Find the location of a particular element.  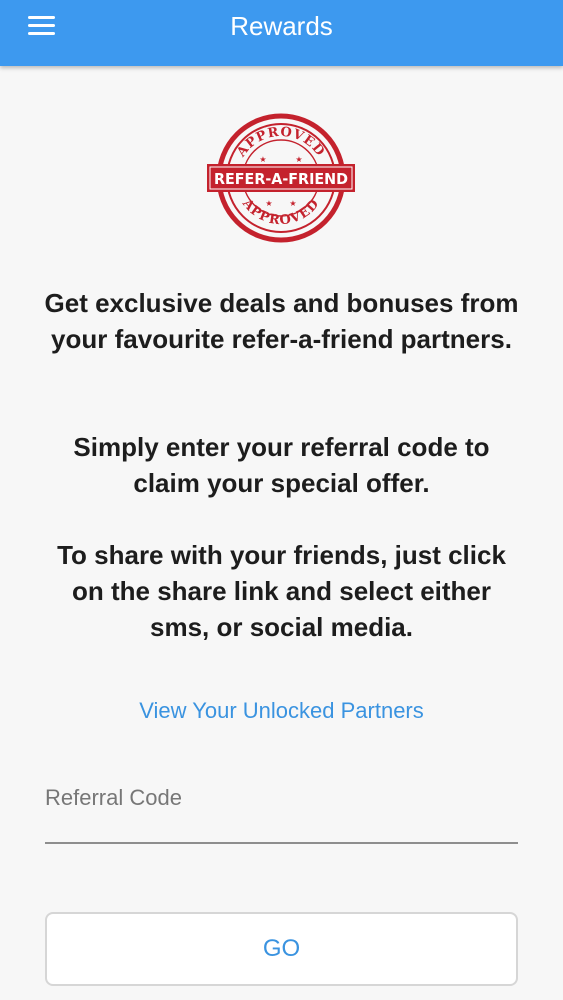

svg-text: APPROVED is located at coordinates (281, 143).